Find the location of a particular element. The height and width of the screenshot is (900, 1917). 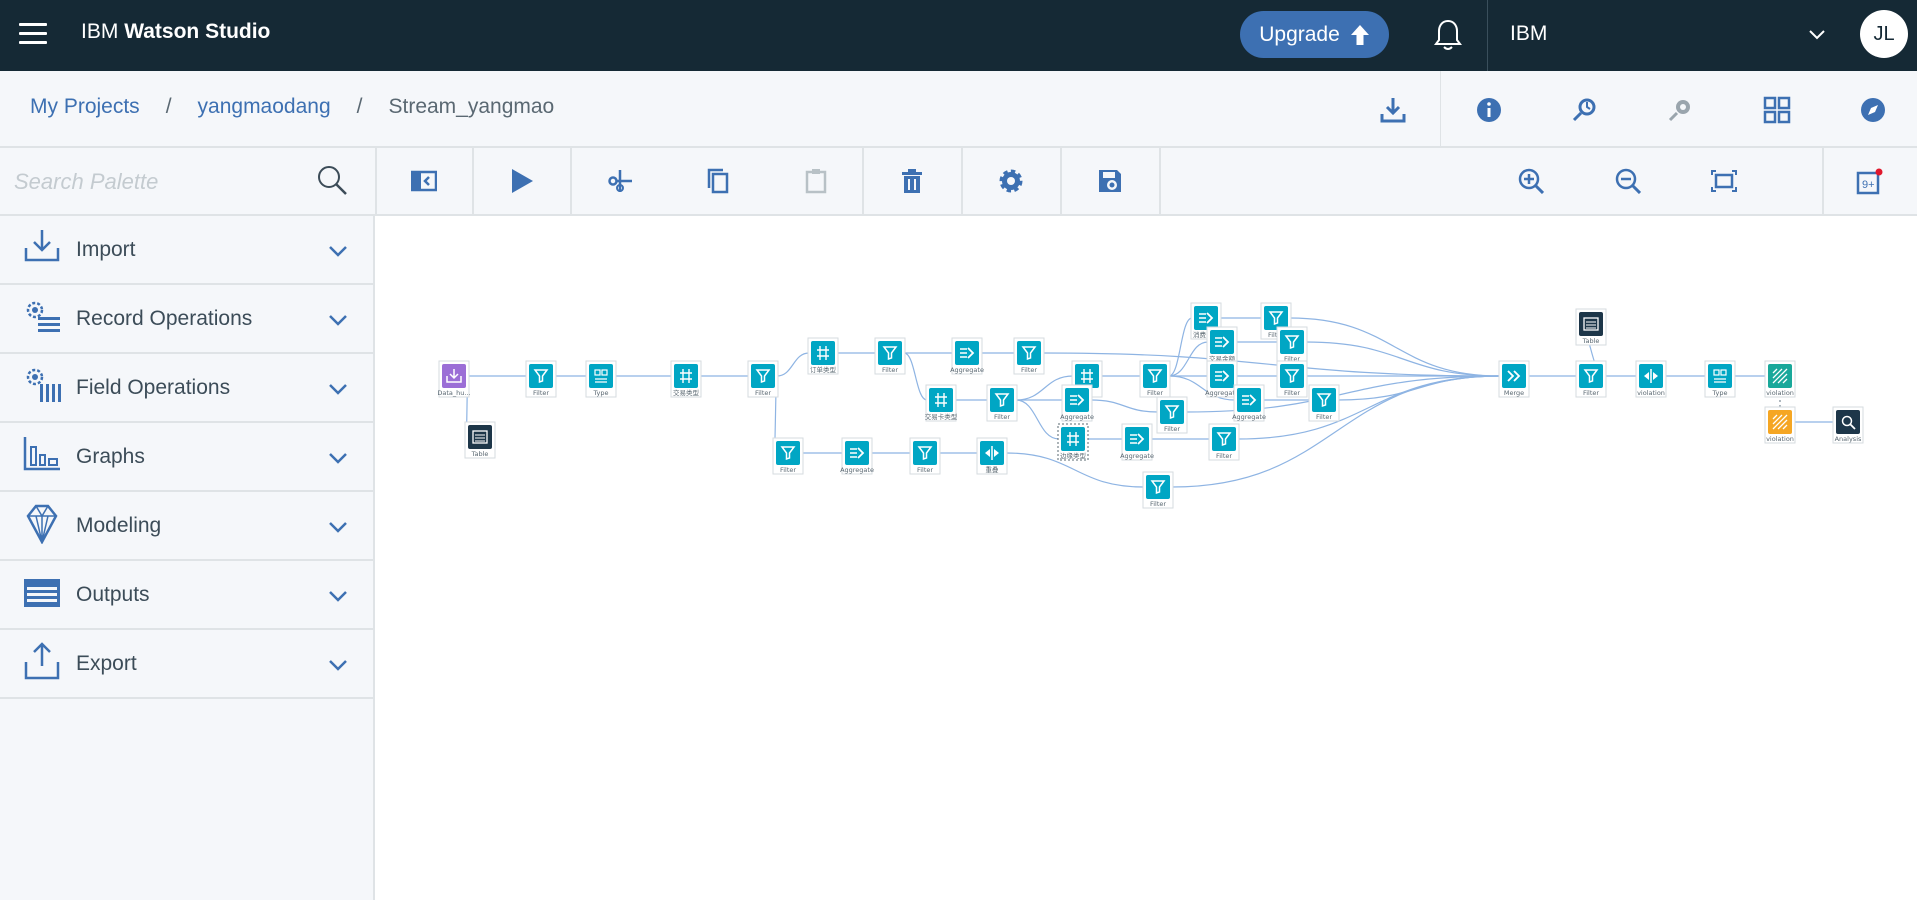

info-icon is located at coordinates (1489, 110).